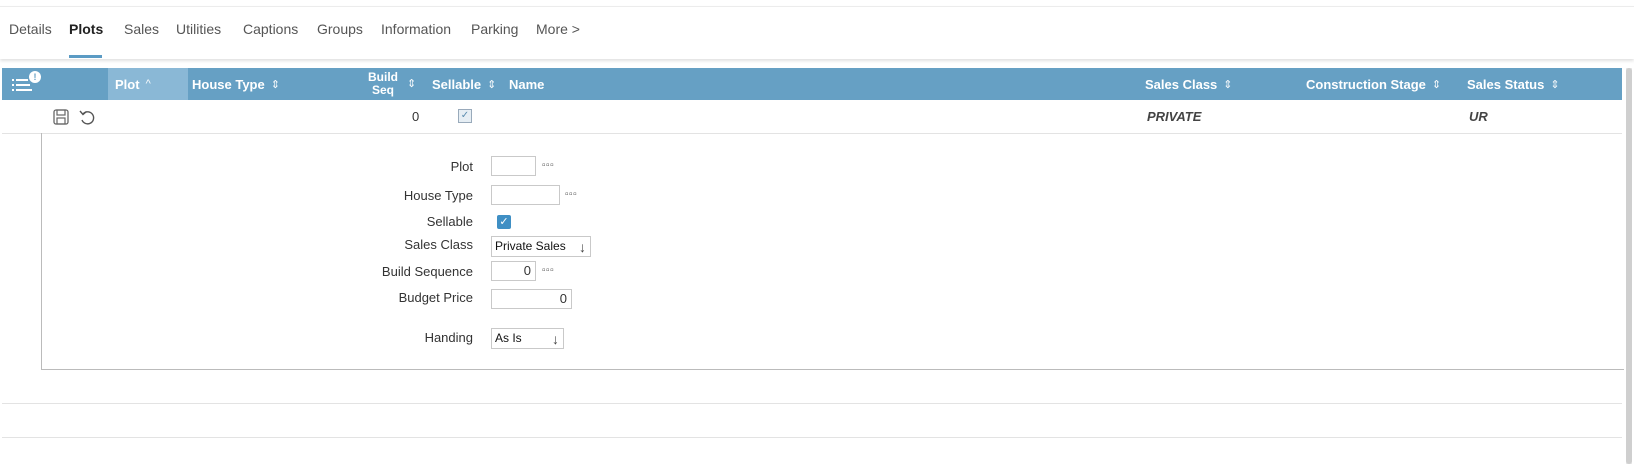  Describe the element at coordinates (527, 338) in the screenshot. I see `handing-select: As Is ↓` at that location.